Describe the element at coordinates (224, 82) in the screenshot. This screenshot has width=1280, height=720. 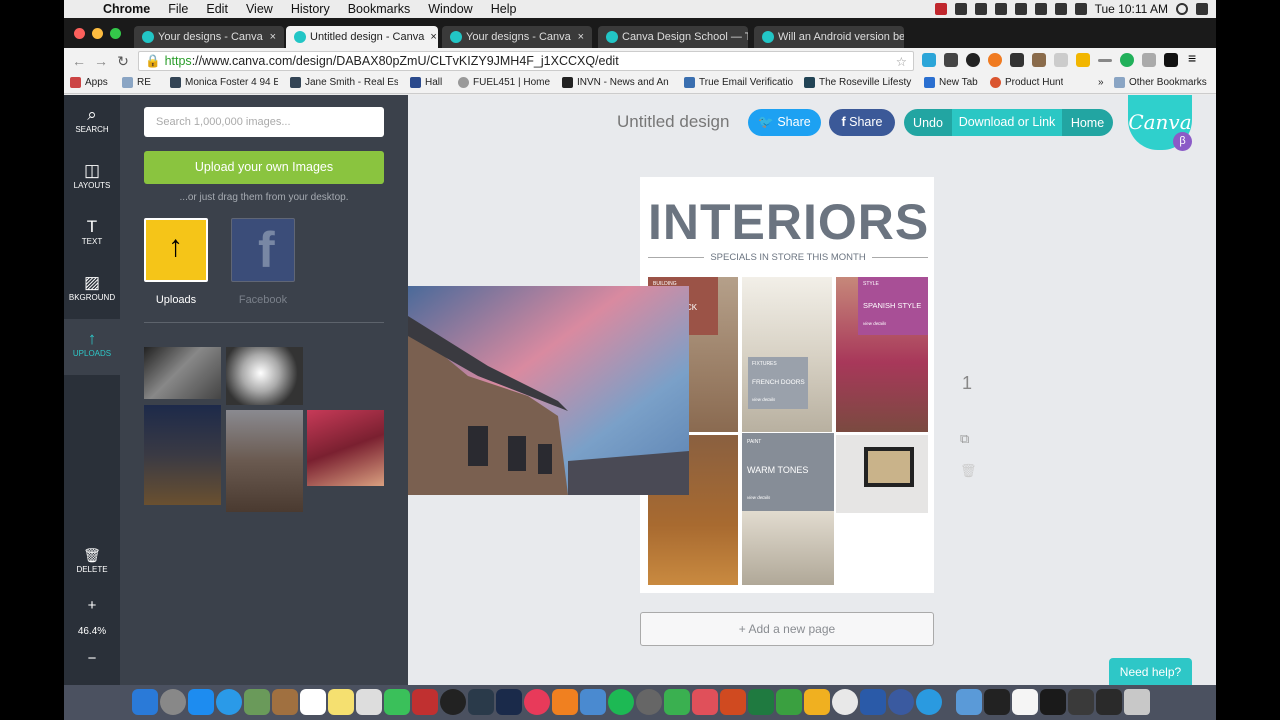
I see `bookmark-monica: Monica Foster 4 94 E` at that location.